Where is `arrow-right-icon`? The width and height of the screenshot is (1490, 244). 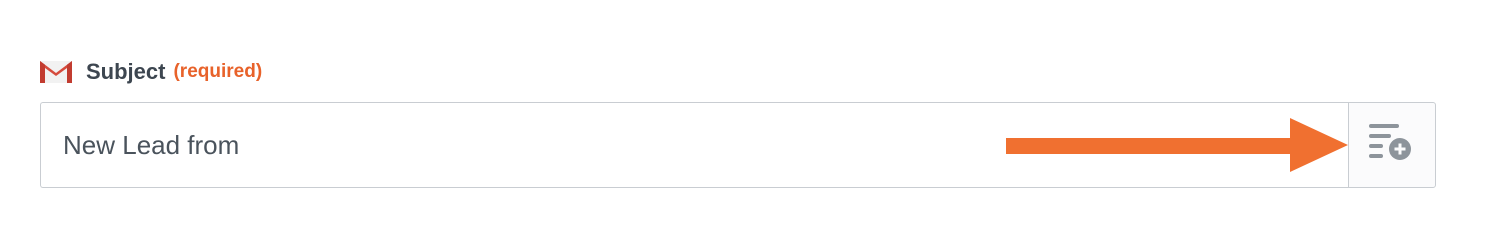 arrow-right-icon is located at coordinates (1177, 148).